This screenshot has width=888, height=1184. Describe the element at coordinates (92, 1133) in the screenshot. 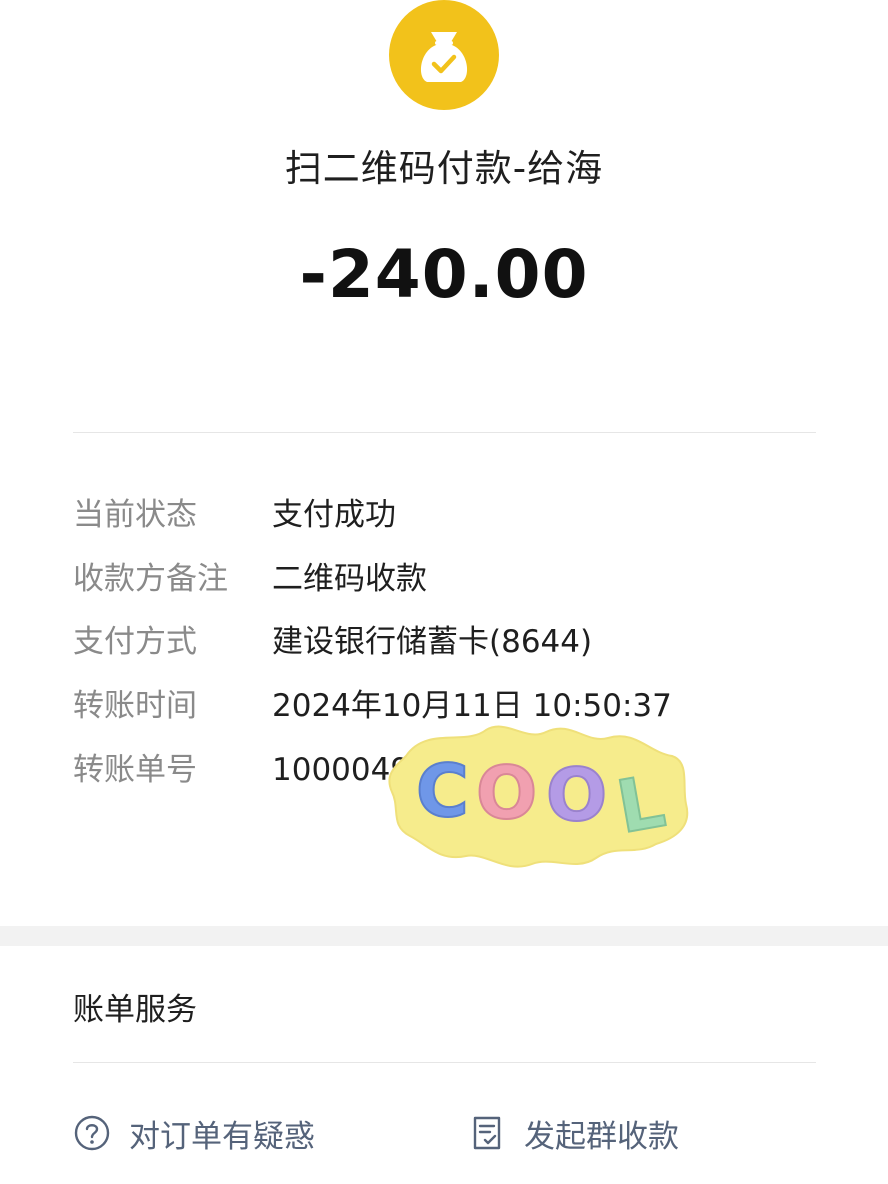

I see `question-circle-icon` at that location.